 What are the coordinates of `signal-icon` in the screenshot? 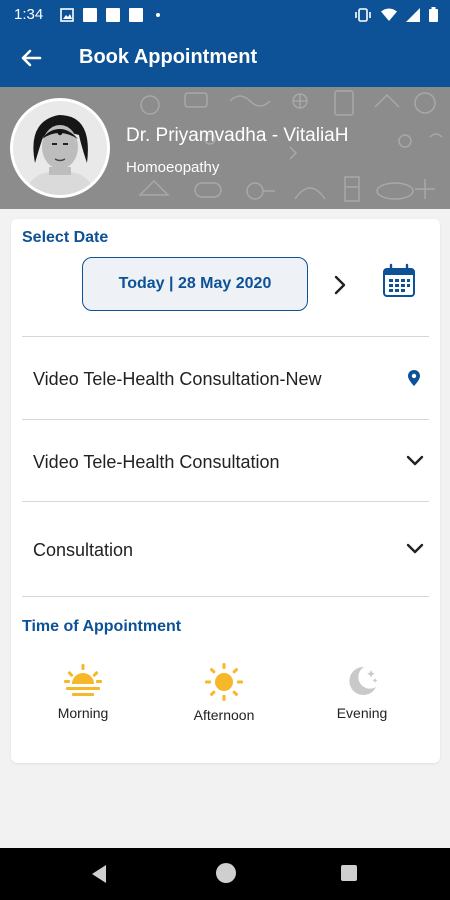 It's located at (413, 14).